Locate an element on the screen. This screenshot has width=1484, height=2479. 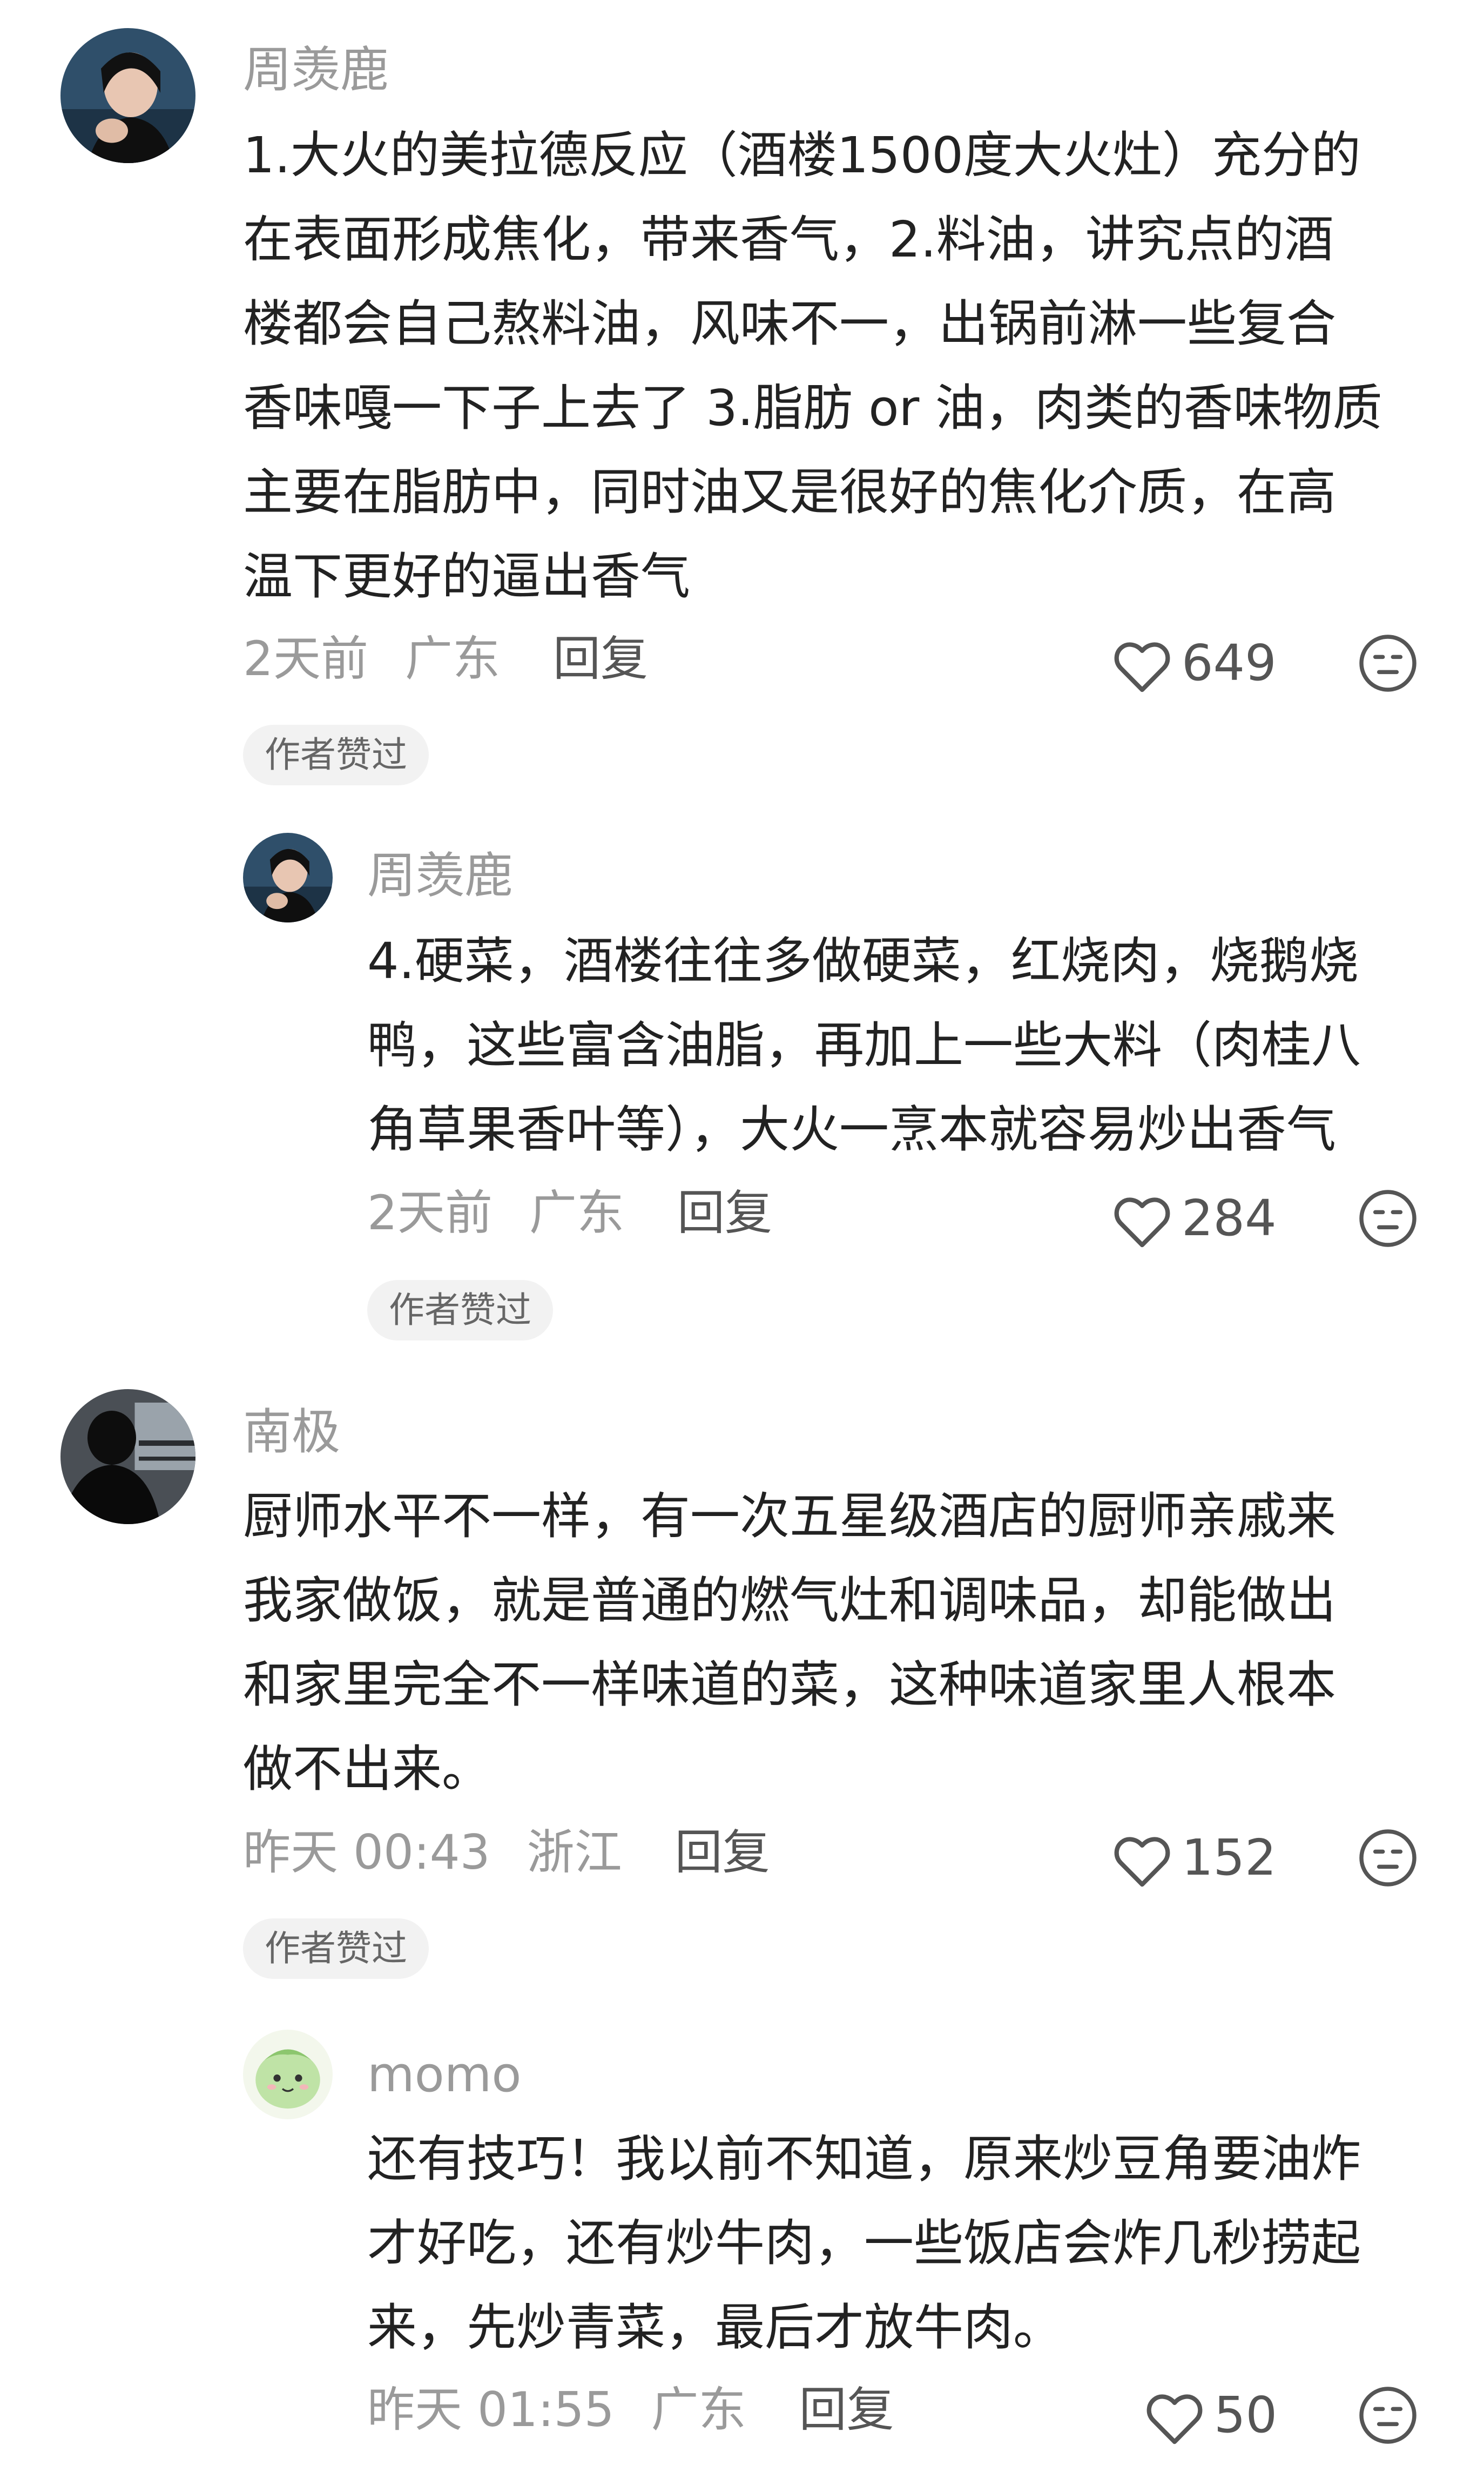
username: 南极 is located at coordinates (291, 1432).